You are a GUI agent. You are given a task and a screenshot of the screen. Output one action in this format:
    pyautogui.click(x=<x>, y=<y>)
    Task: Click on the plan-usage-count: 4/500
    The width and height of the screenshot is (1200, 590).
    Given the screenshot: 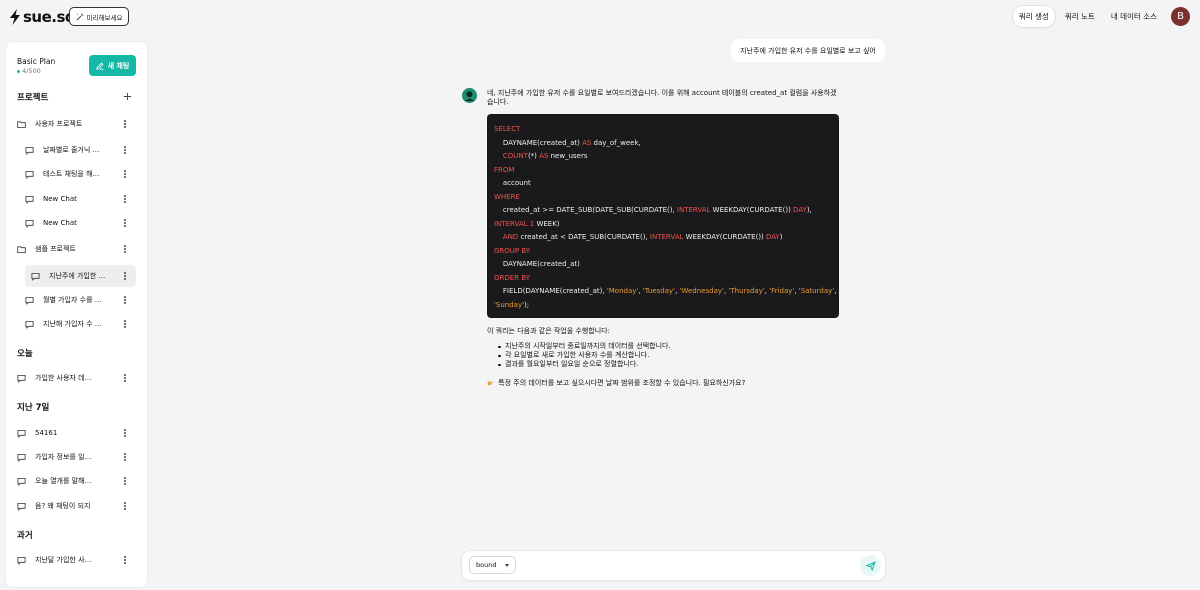 What is the action you would take?
    pyautogui.click(x=31, y=71)
    